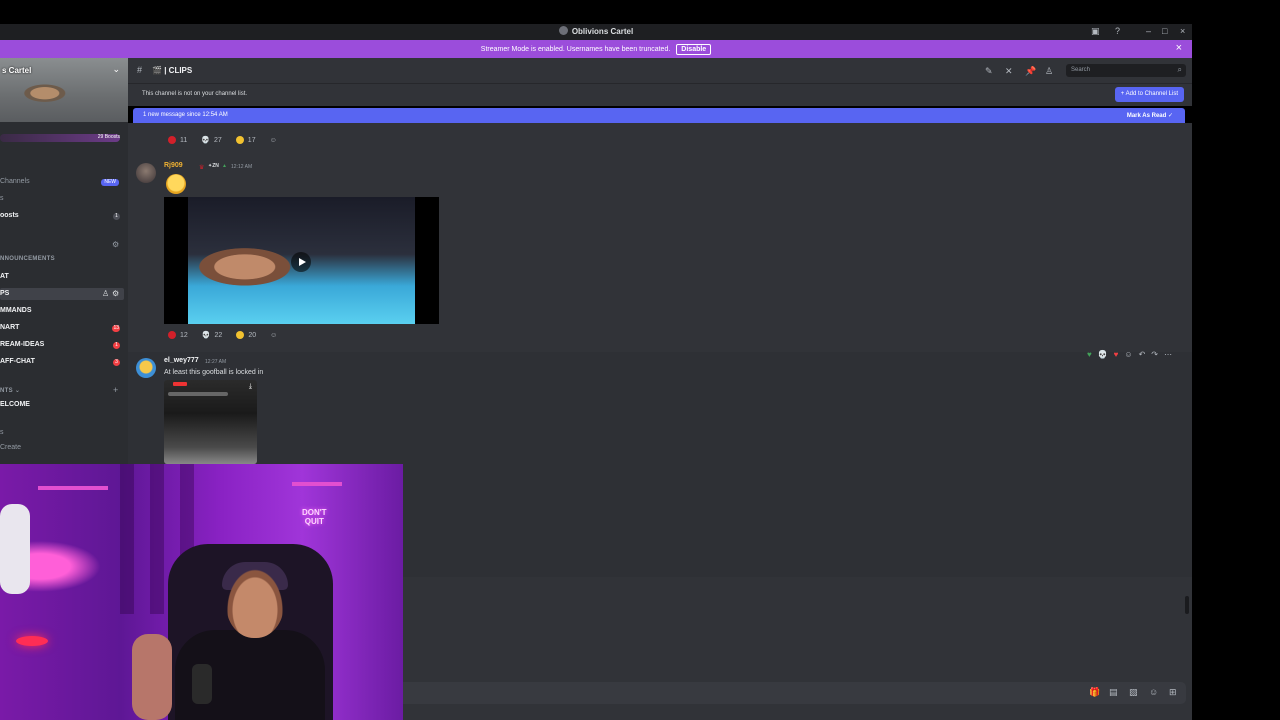 The image size is (1280, 720). What do you see at coordinates (252, 335) in the screenshot?
I see `reaction-count: 20` at bounding box center [252, 335].